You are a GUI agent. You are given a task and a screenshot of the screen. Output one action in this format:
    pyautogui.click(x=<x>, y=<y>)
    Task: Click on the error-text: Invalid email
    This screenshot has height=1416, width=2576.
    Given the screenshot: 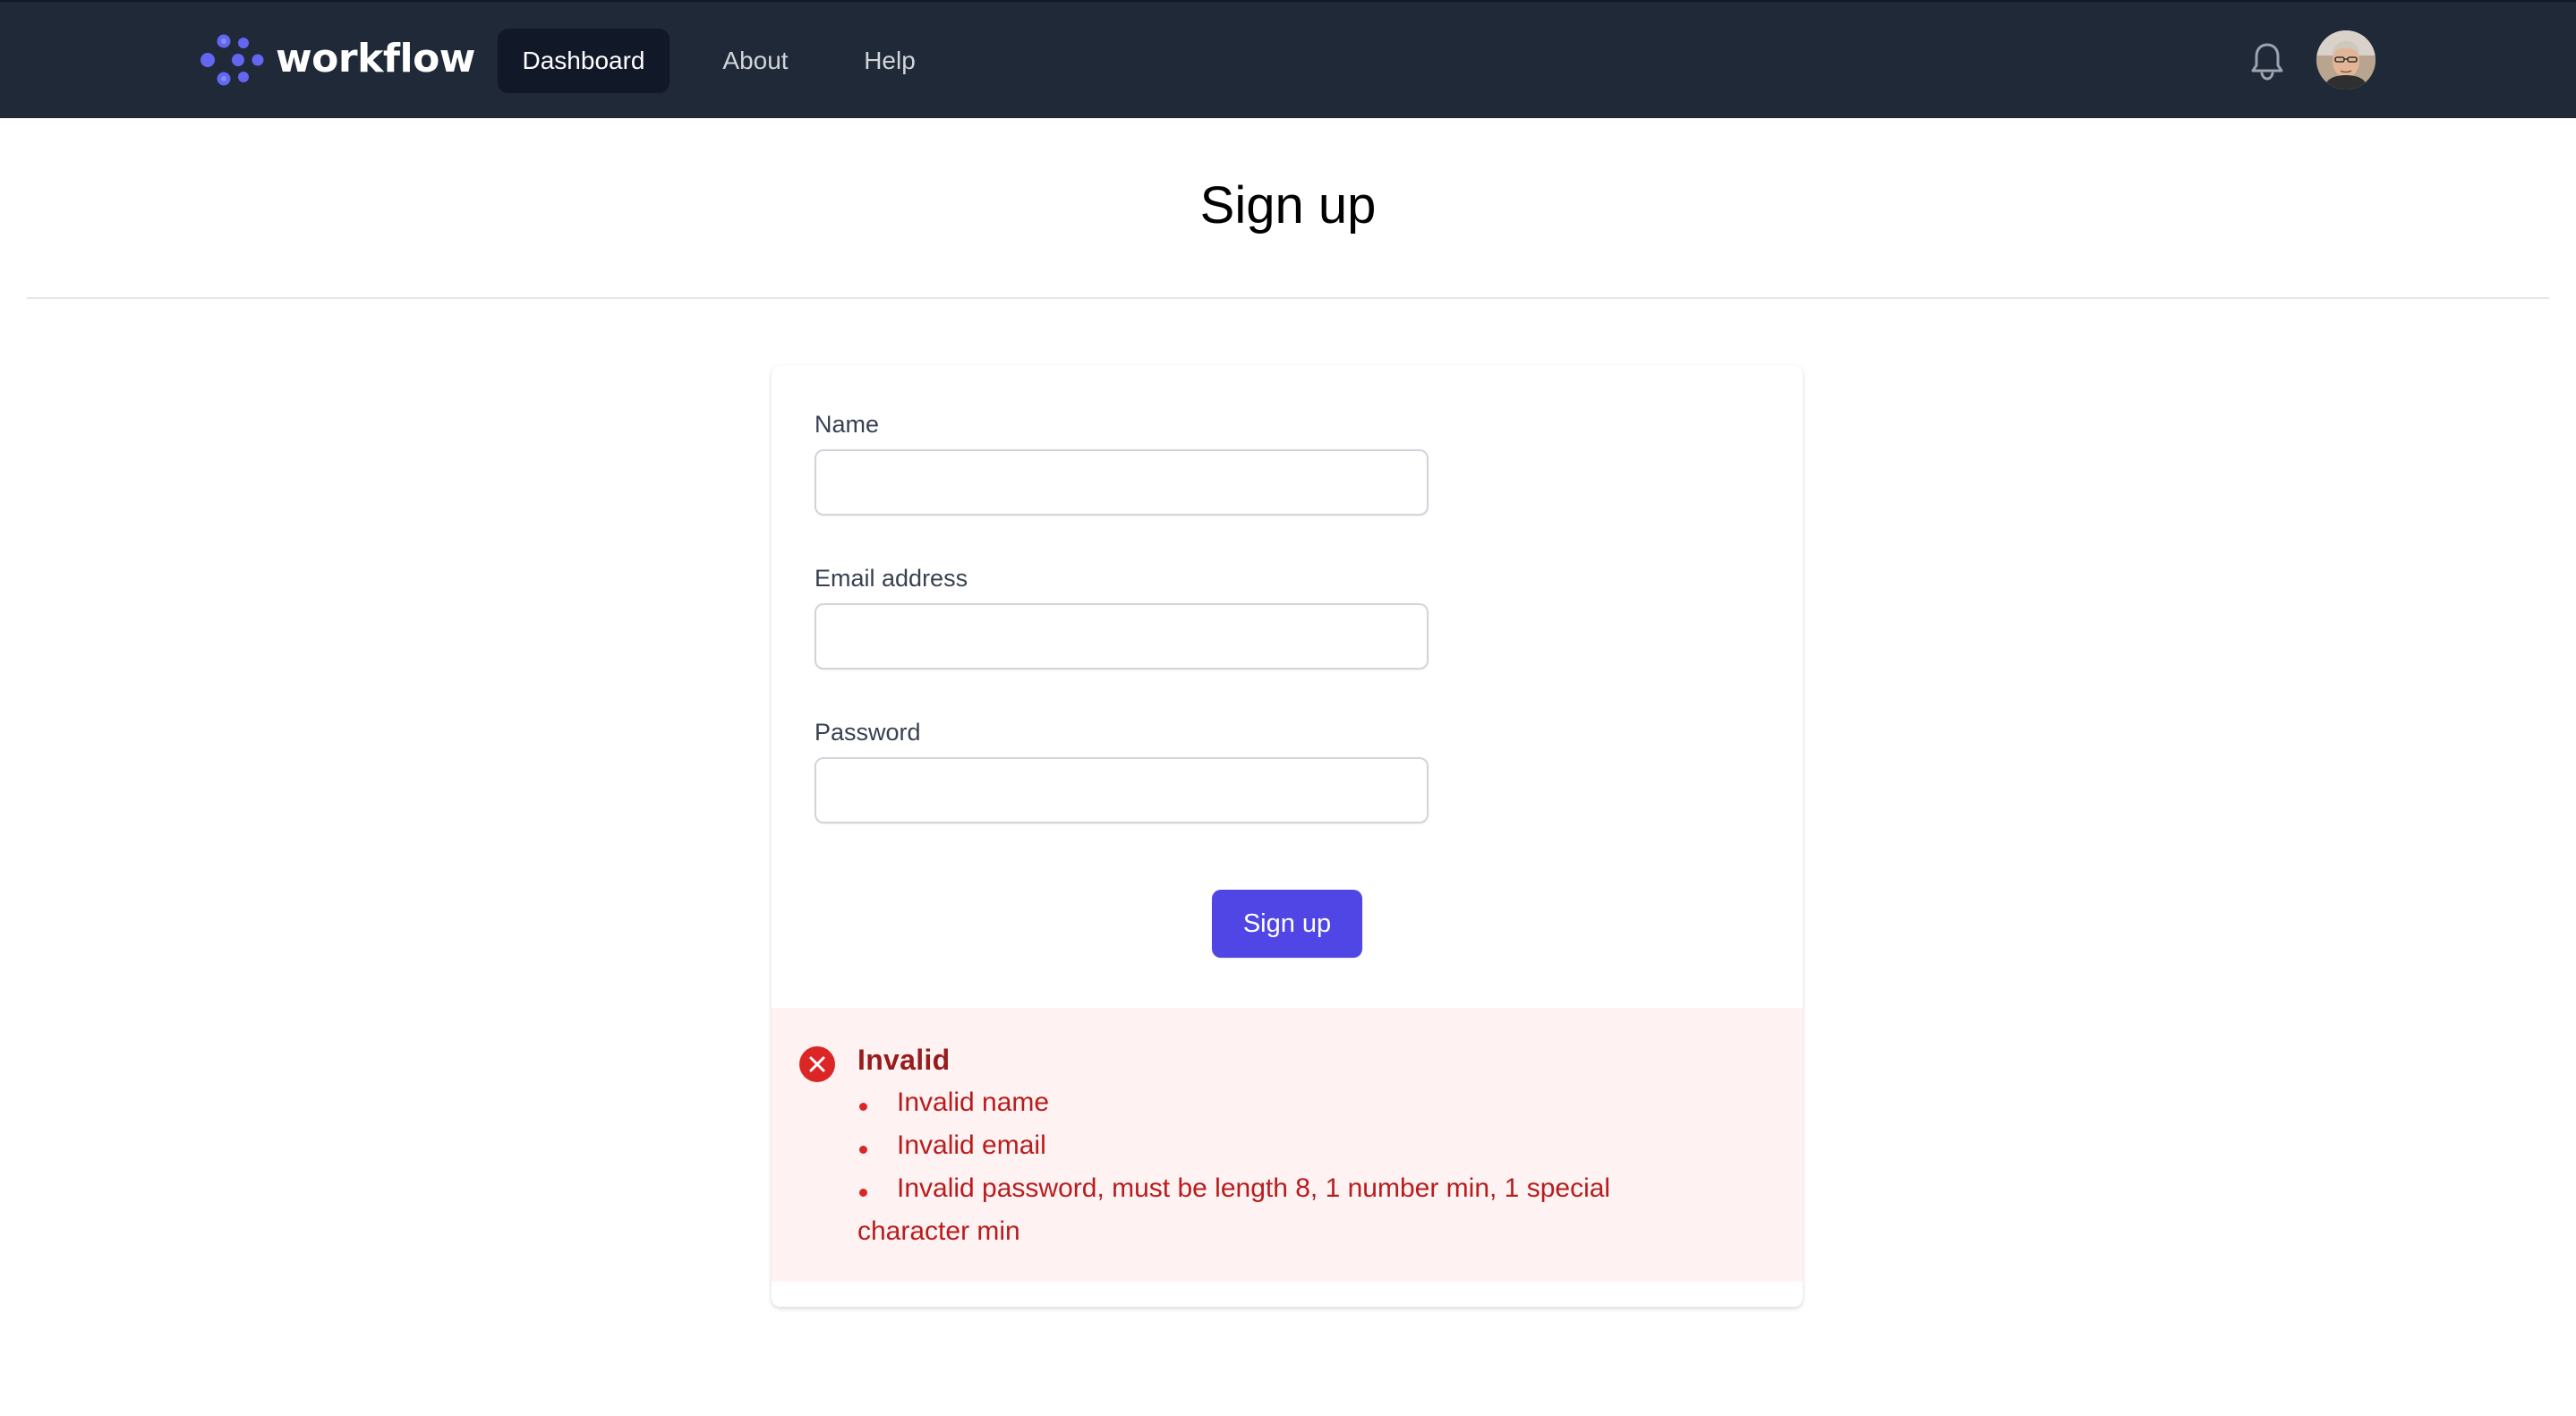 What is the action you would take?
    pyautogui.click(x=971, y=1145)
    